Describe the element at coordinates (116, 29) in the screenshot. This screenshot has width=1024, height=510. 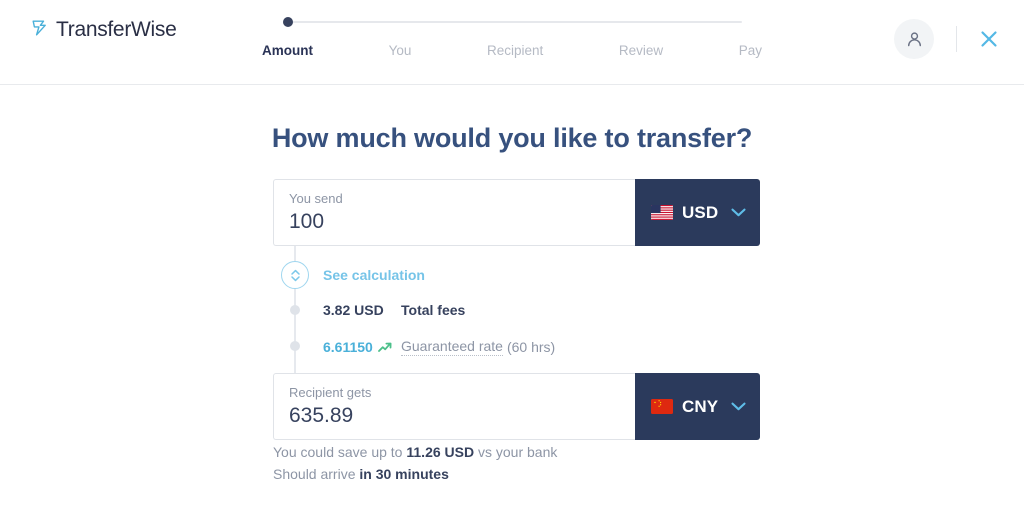
I see `brand-name: TransferWise` at that location.